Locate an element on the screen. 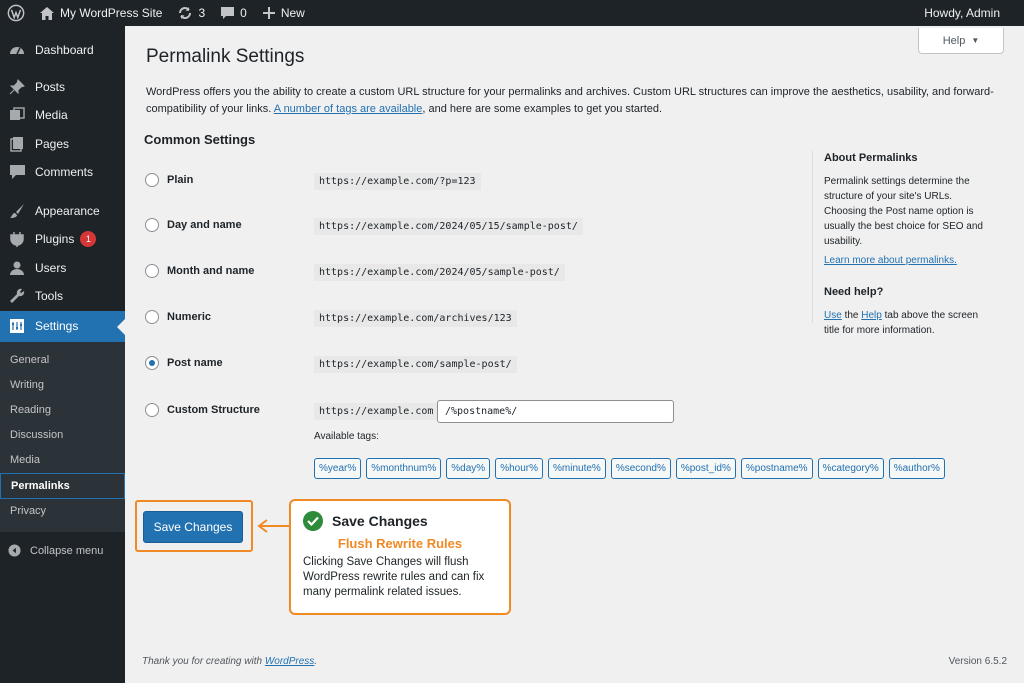  example-plain: https://example.com/?p=123 is located at coordinates (397, 181).